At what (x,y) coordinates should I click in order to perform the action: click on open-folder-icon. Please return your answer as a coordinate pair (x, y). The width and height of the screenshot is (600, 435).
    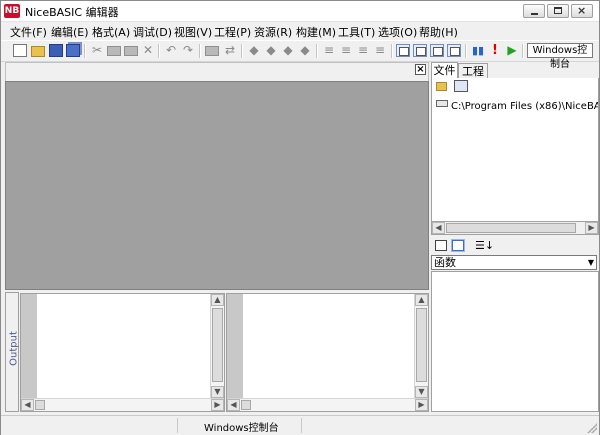
    Looking at the image, I should click on (38, 51).